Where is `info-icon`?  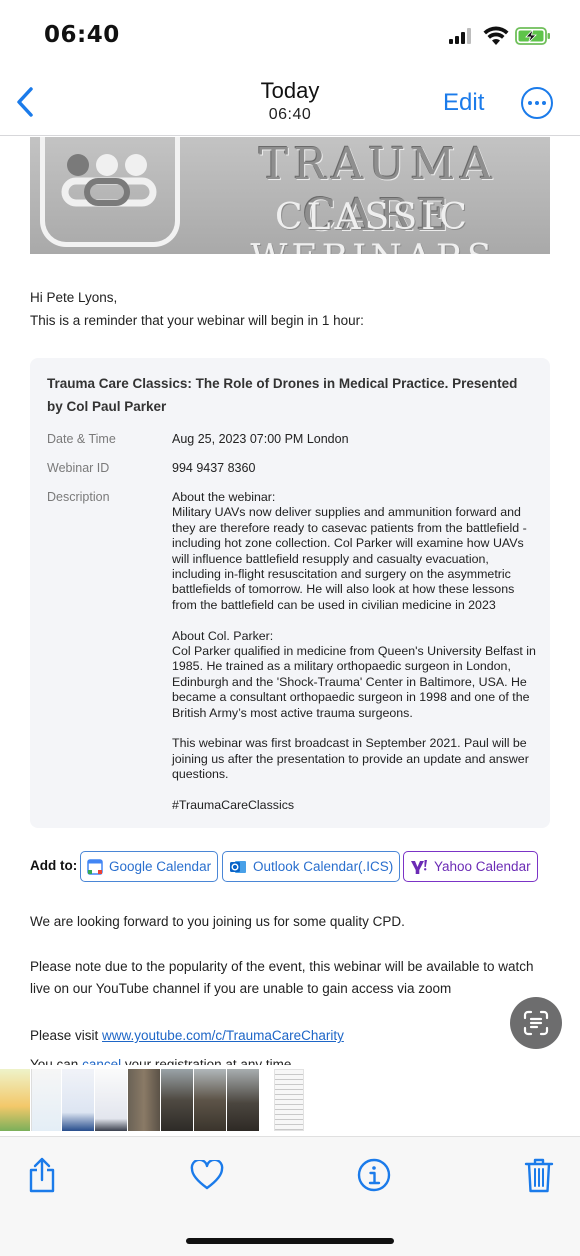 info-icon is located at coordinates (374, 1175).